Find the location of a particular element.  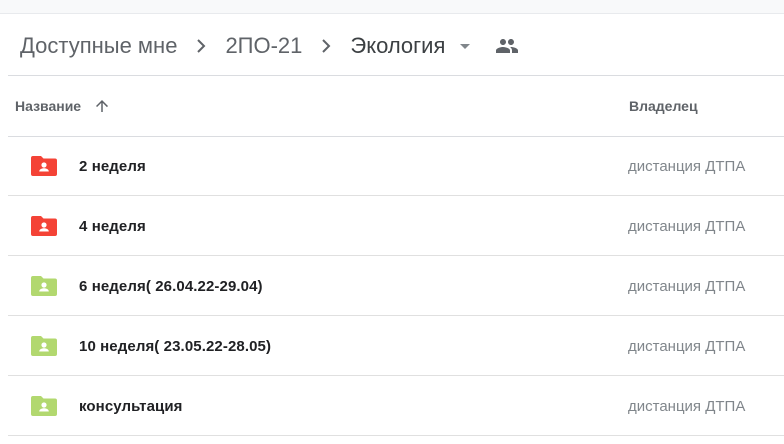

folder-name: консультация is located at coordinates (131, 406).